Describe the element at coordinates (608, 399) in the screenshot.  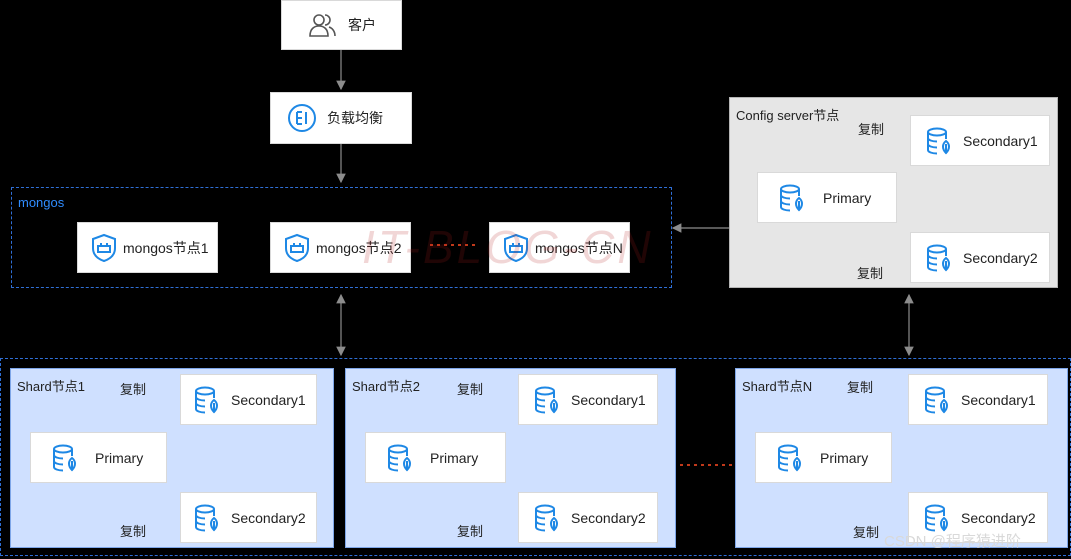
I see `shard-2-secondary-1-label: Secondary1` at that location.